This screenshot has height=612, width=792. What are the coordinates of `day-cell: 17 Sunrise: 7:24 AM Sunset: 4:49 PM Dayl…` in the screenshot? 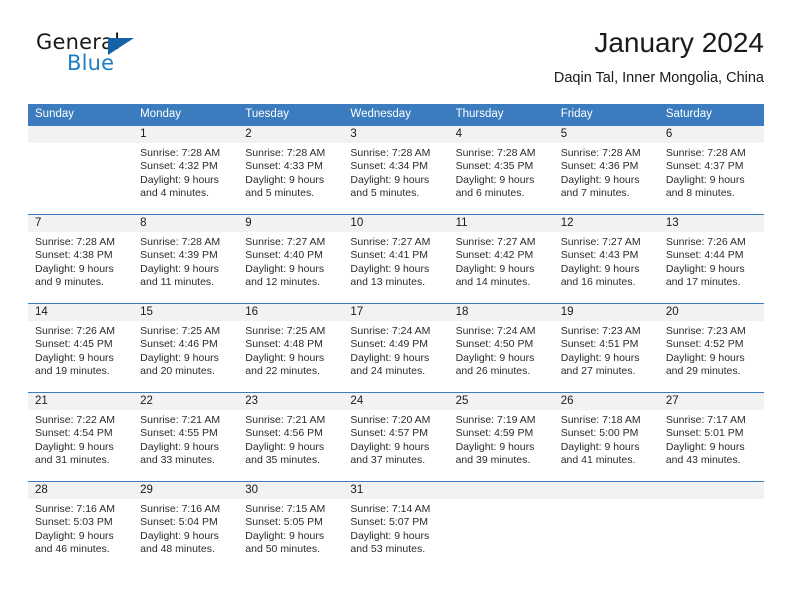 It's located at (396, 343).